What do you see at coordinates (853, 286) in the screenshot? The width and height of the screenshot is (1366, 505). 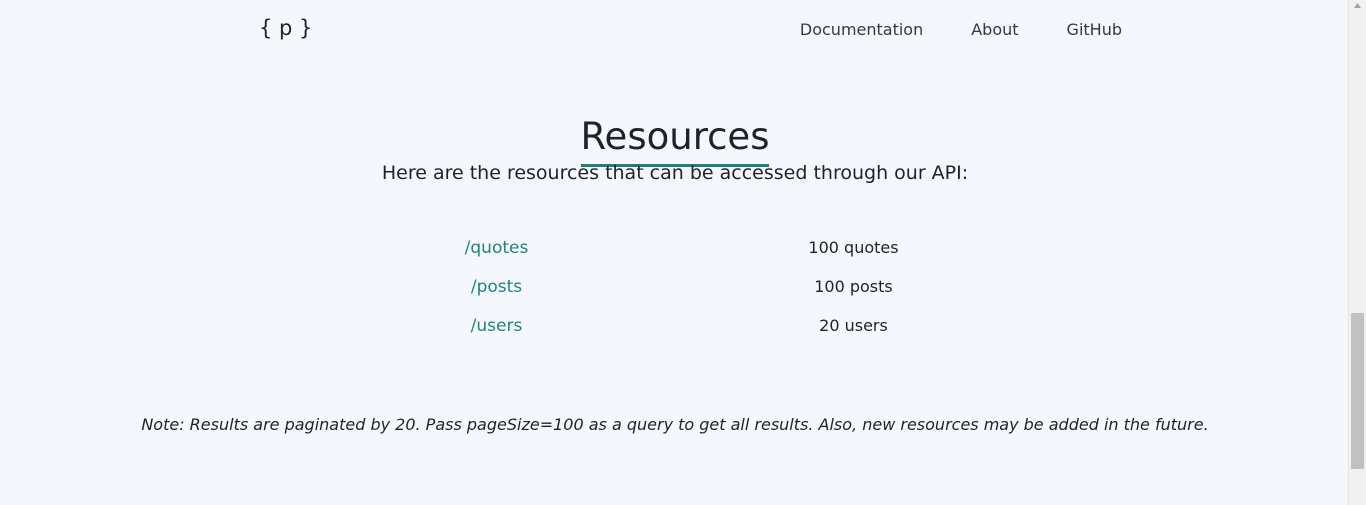 I see `posts-count: 100 posts` at bounding box center [853, 286].